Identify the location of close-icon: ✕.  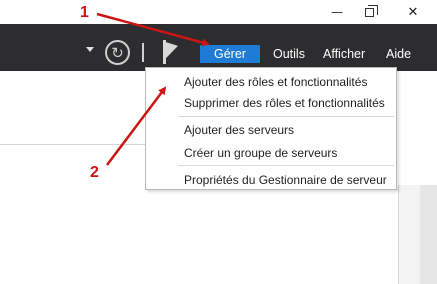
(413, 12).